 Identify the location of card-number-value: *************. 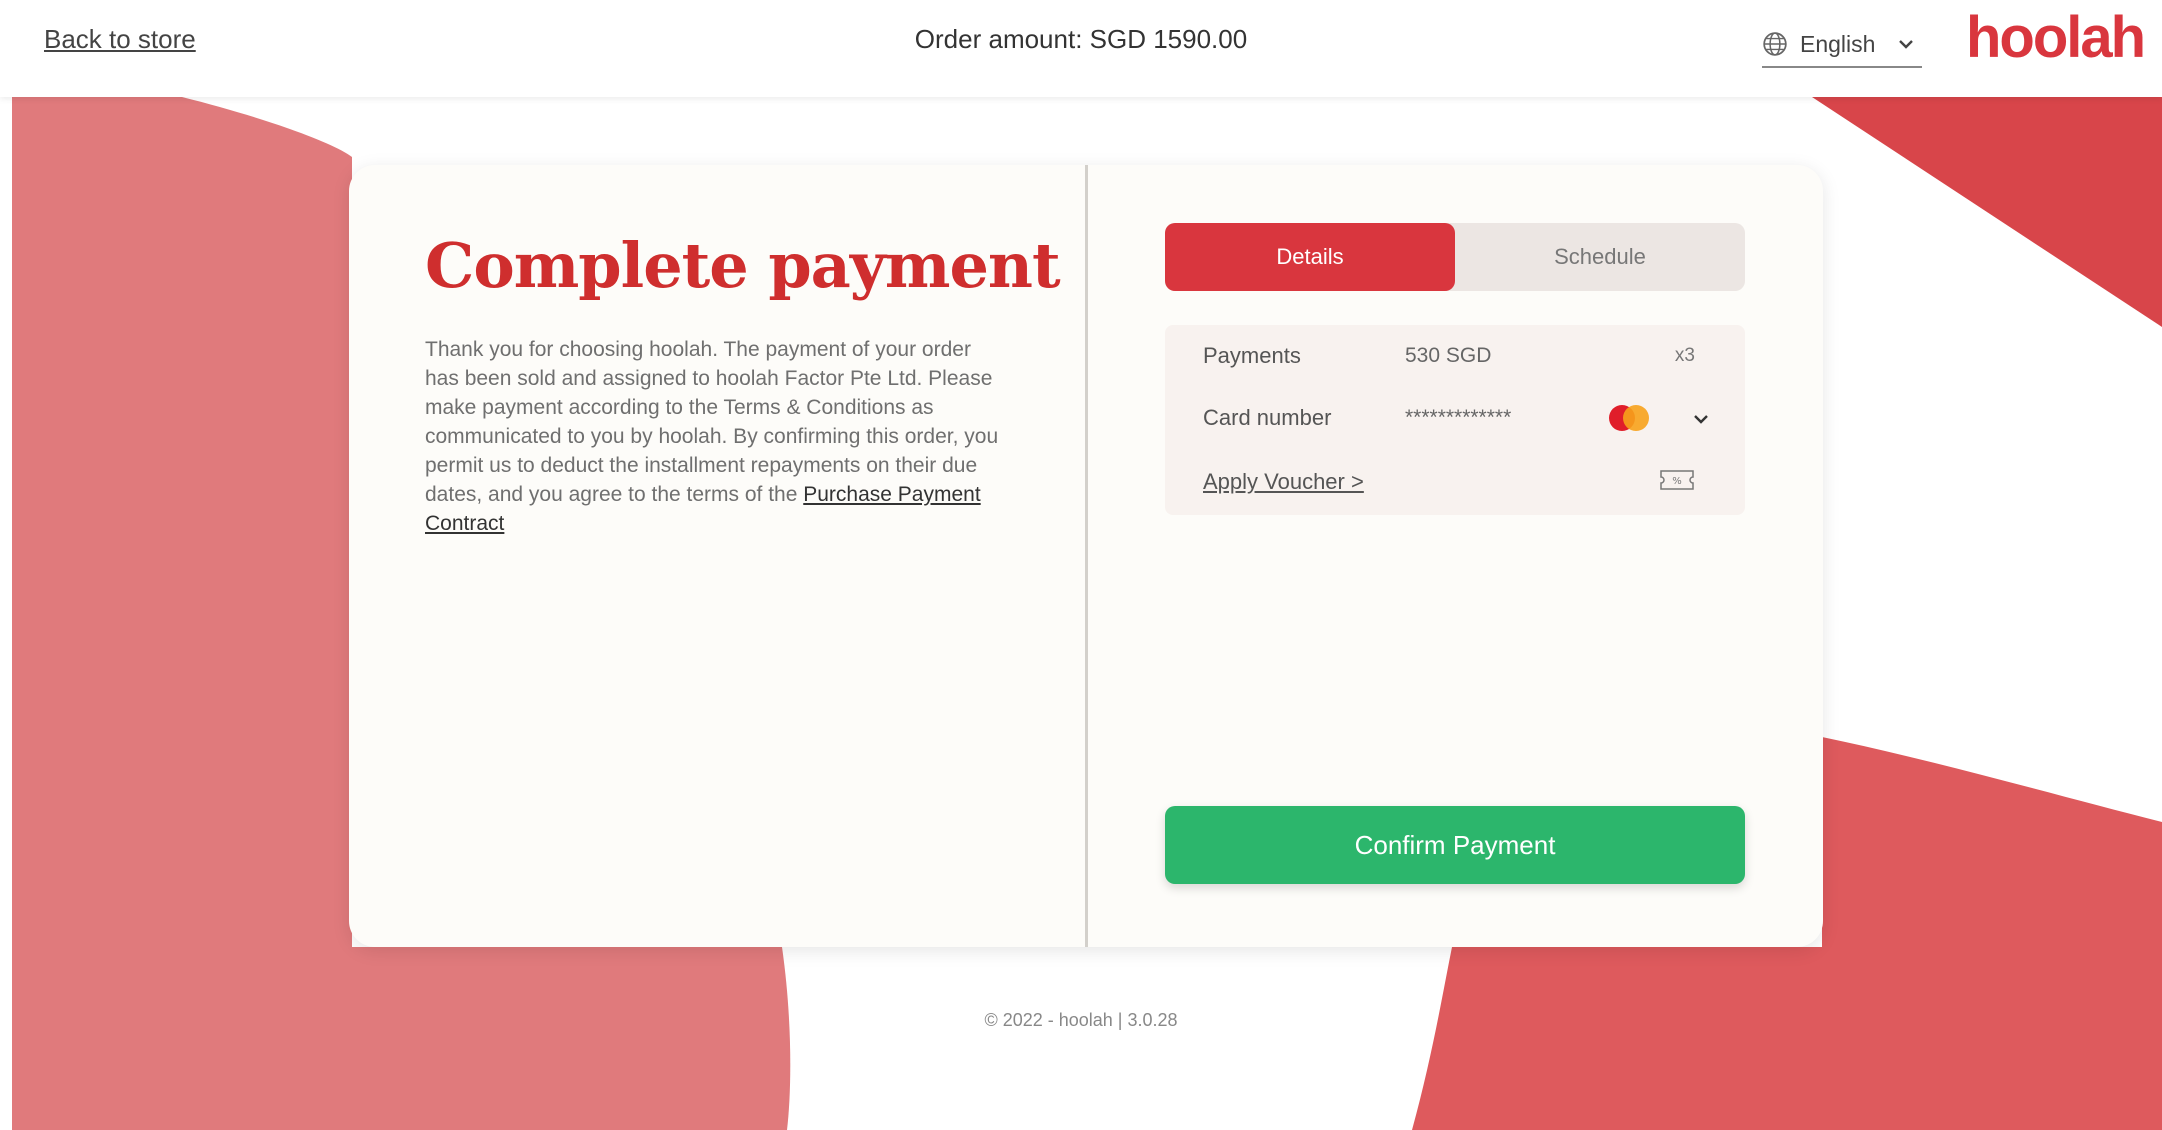
(1458, 417).